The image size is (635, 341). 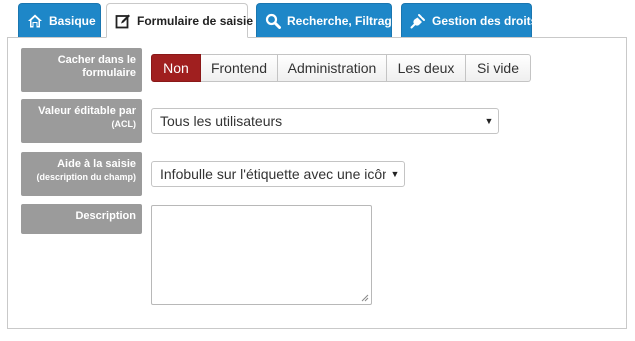 What do you see at coordinates (123, 21) in the screenshot?
I see `edit-icon` at bounding box center [123, 21].